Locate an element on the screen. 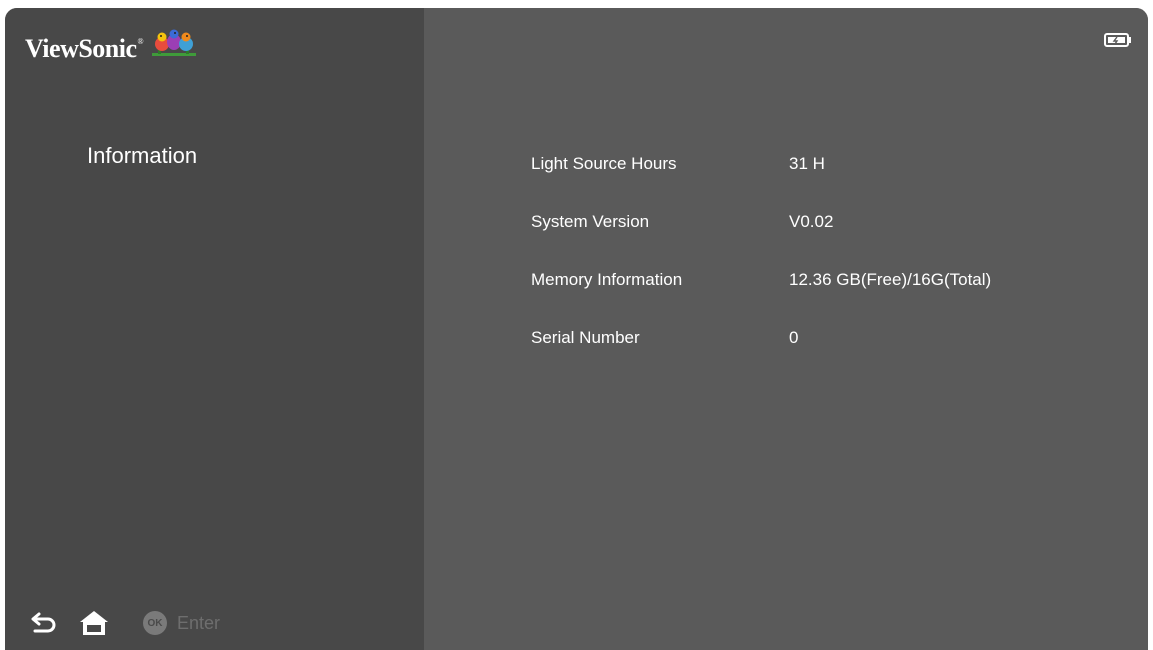 This screenshot has width=1153, height=650. info-row-system-version: System Version V0.02 is located at coordinates (682, 222).